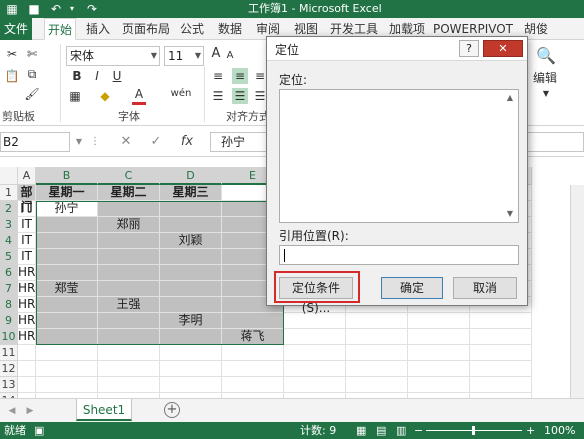 The image size is (584, 439). What do you see at coordinates (9, 209) in the screenshot?
I see `row-header: 2` at bounding box center [9, 209].